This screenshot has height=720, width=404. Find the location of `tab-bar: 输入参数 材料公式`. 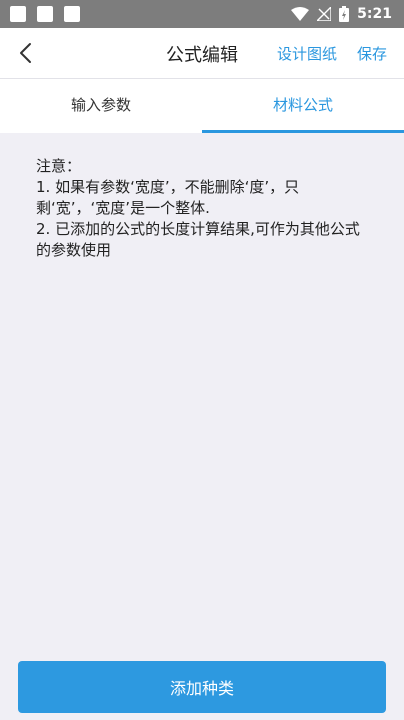

tab-bar: 输入参数 材料公式 is located at coordinates (202, 106).